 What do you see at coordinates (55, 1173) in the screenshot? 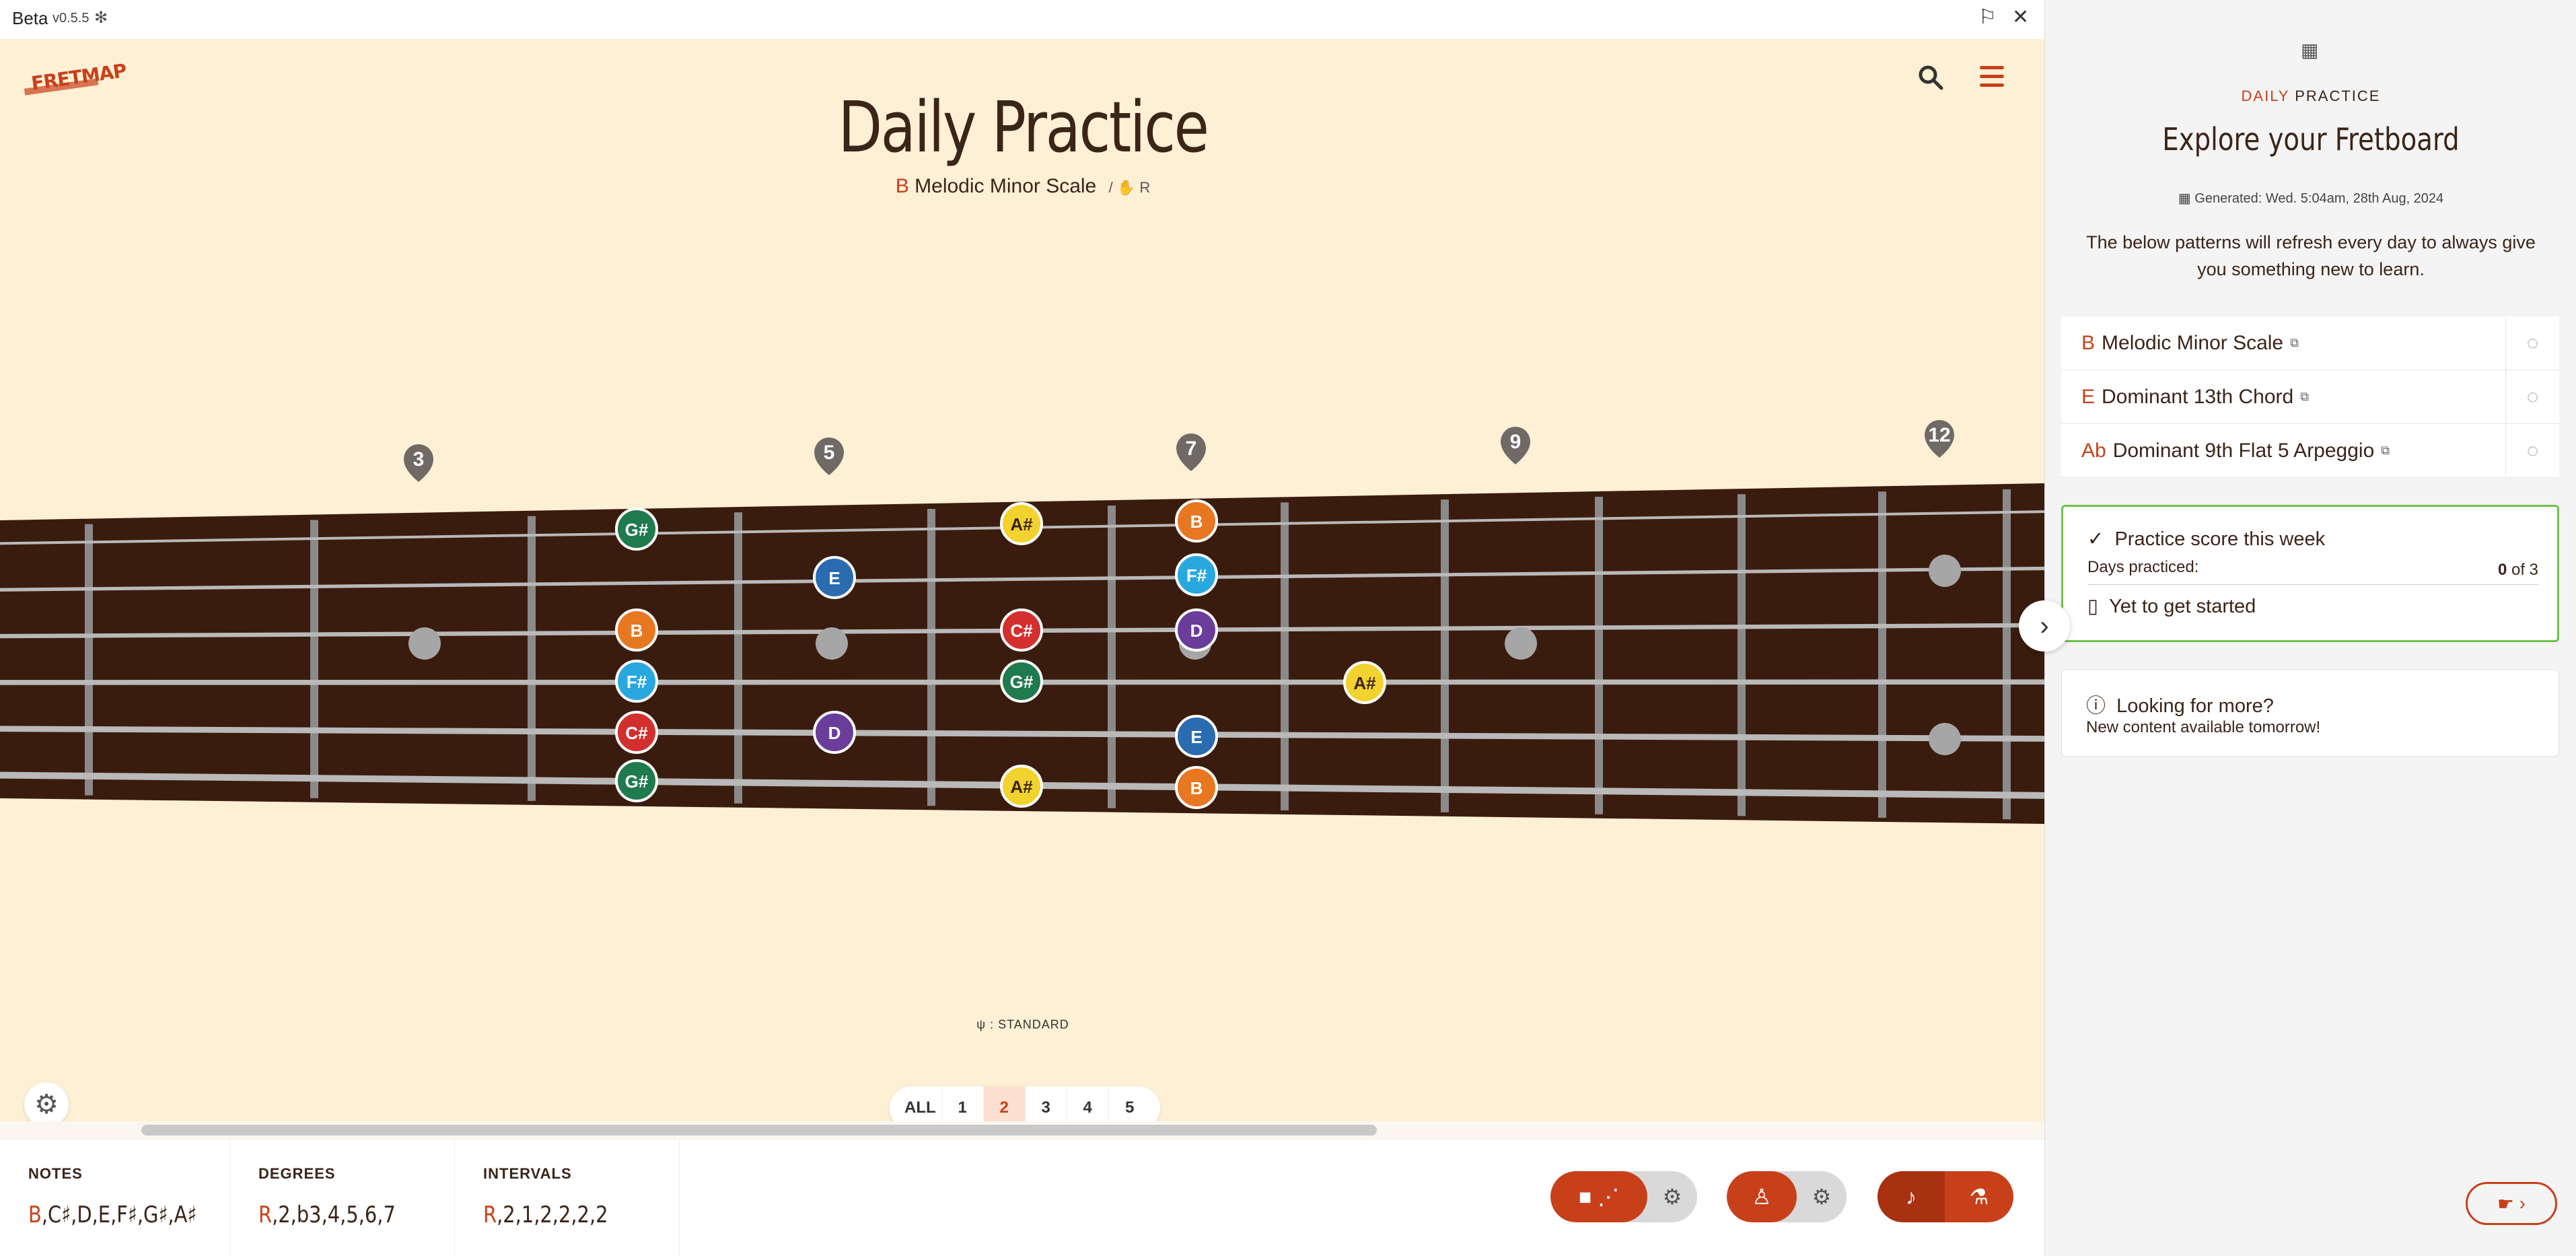
I see `notes-label: NOTES` at bounding box center [55, 1173].